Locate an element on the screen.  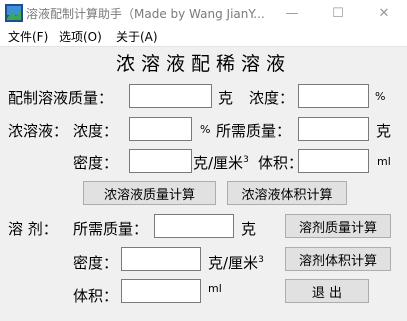
maximize-icon: ☐ is located at coordinates (338, 13).